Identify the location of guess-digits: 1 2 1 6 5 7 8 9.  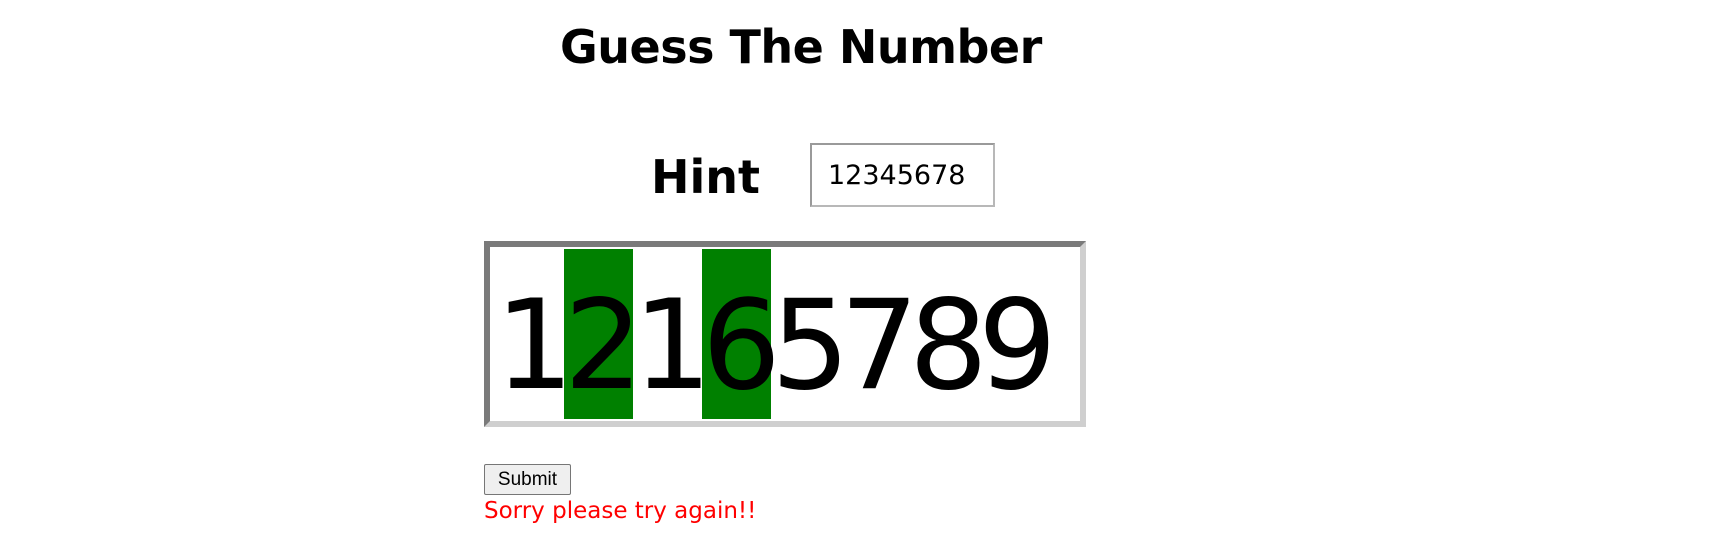
(776, 334).